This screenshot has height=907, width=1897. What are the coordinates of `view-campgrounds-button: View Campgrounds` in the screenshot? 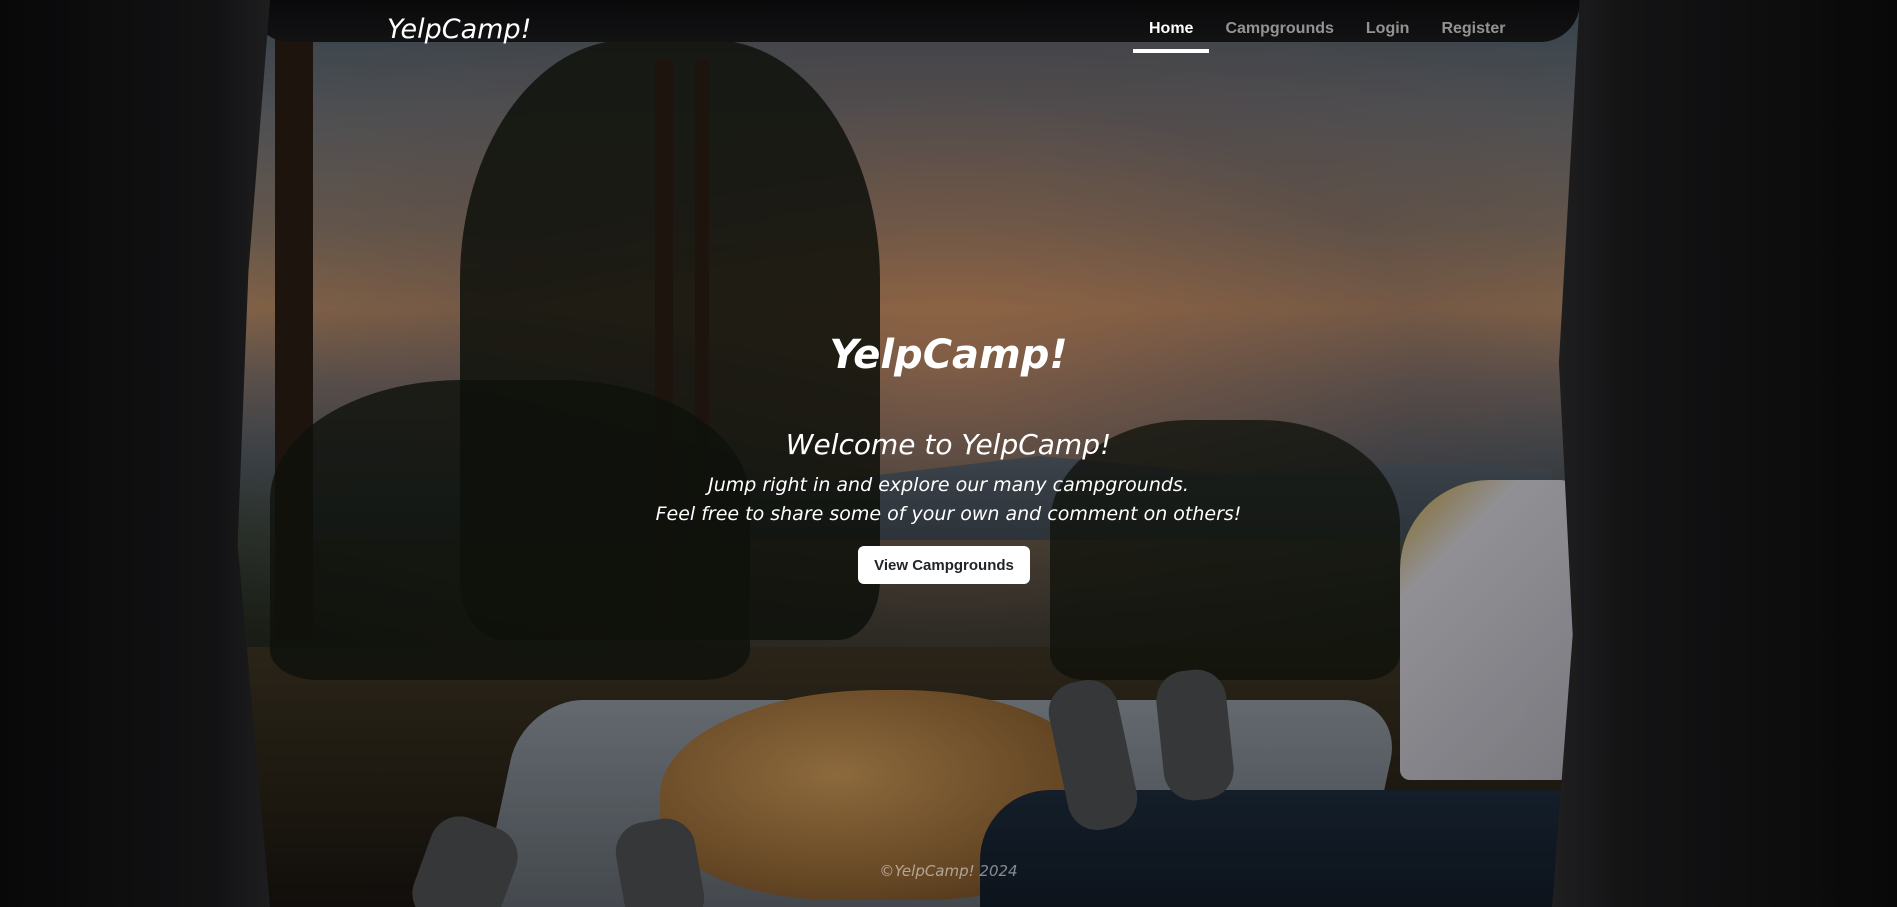 It's located at (944, 565).